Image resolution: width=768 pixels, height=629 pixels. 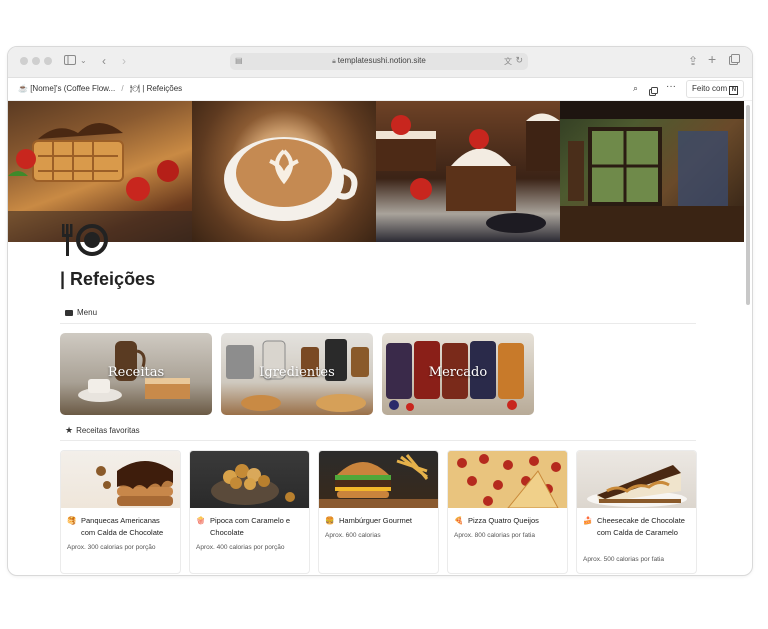 I want to click on menu-card-mercado-label: Mercado, so click(x=458, y=372).